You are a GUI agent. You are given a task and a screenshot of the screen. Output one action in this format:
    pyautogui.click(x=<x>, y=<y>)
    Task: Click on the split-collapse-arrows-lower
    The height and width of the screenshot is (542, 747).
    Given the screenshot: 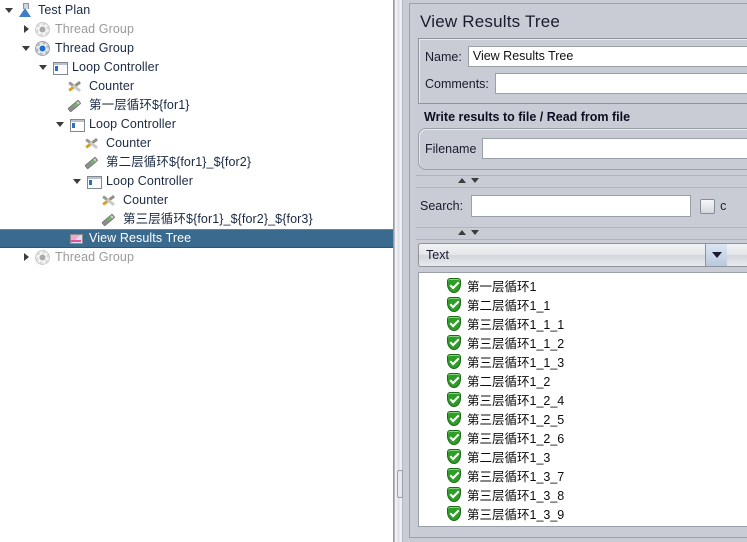 What is the action you would take?
    pyautogui.click(x=468, y=232)
    